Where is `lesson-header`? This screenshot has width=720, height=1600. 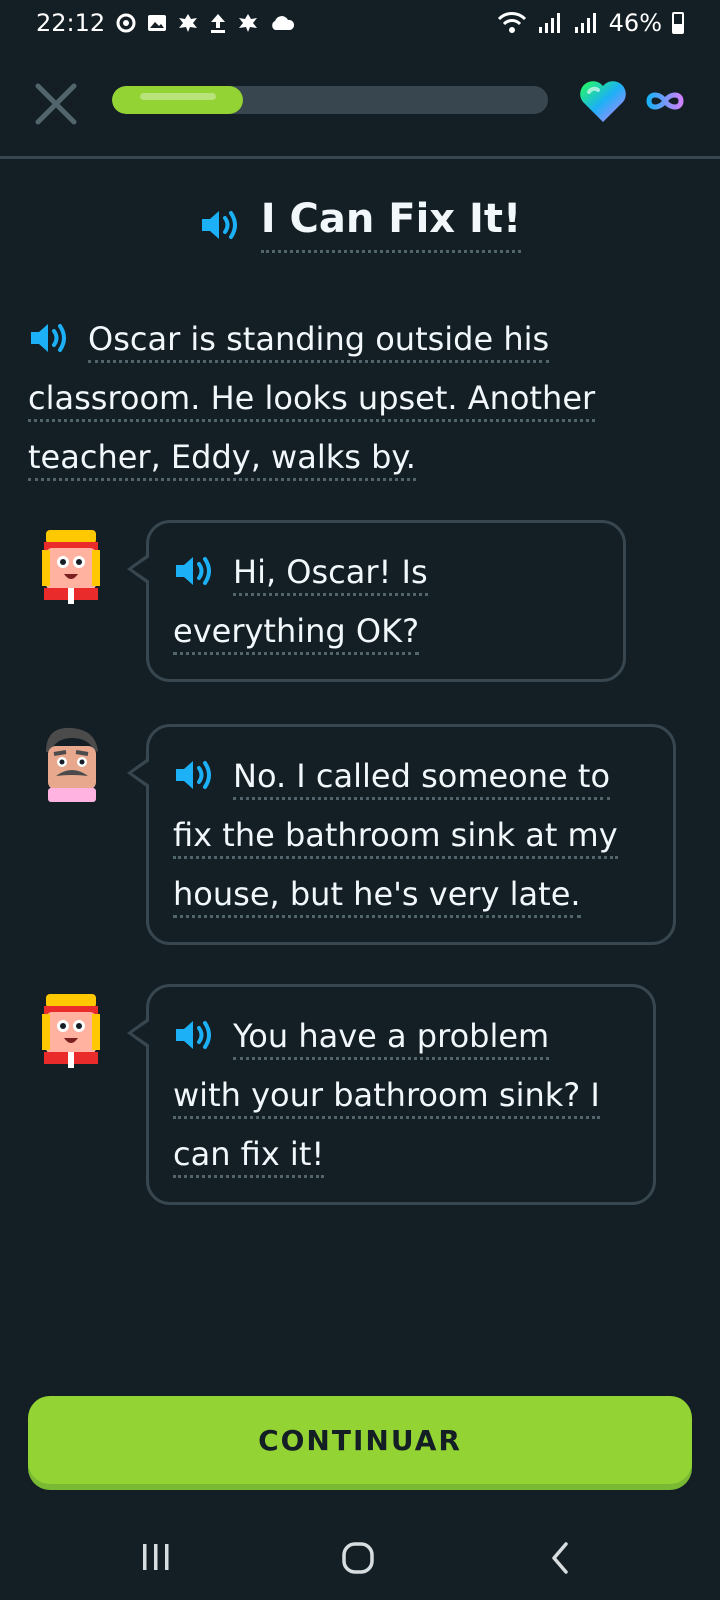
lesson-header is located at coordinates (360, 108).